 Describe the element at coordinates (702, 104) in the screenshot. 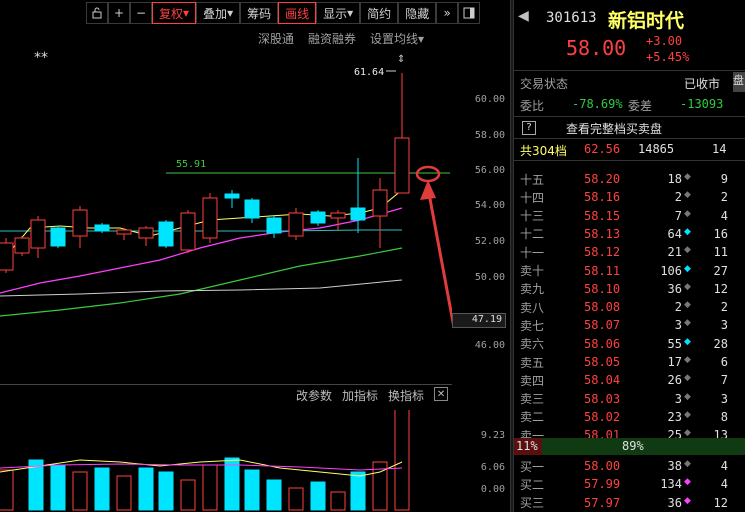

I see `wc-value: -13093` at that location.